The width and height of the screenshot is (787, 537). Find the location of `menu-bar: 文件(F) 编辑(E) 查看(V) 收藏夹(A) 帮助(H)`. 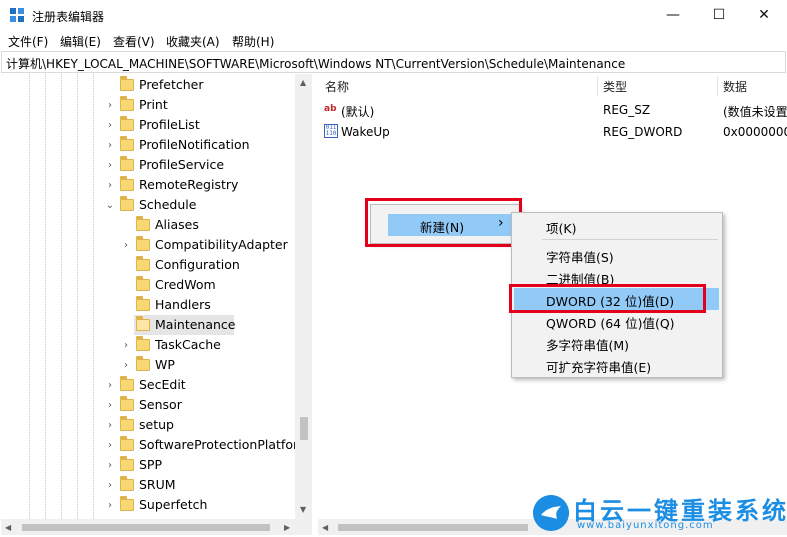

menu-bar: 文件(F) 编辑(E) 查看(V) 收藏夹(A) 帮助(H) is located at coordinates (393, 40).